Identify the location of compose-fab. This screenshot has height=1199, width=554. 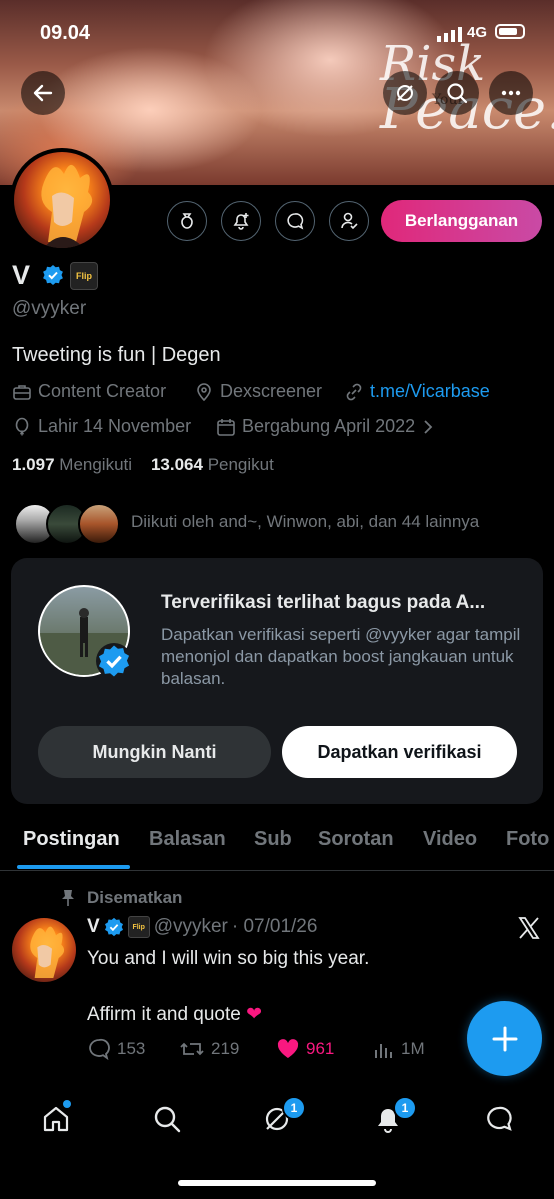
(504, 1038).